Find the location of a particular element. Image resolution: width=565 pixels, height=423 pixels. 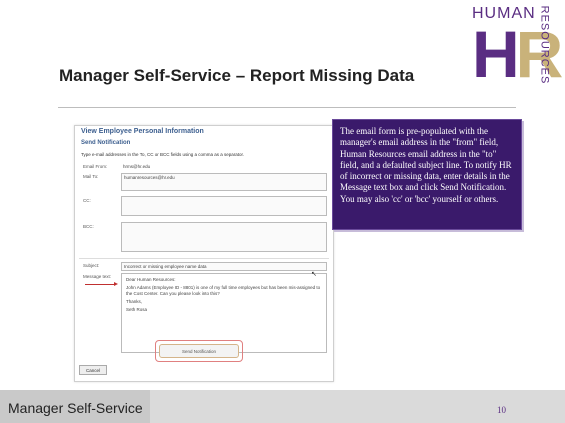

subject-field: Incorrect or missing employee name data is located at coordinates (224, 266).